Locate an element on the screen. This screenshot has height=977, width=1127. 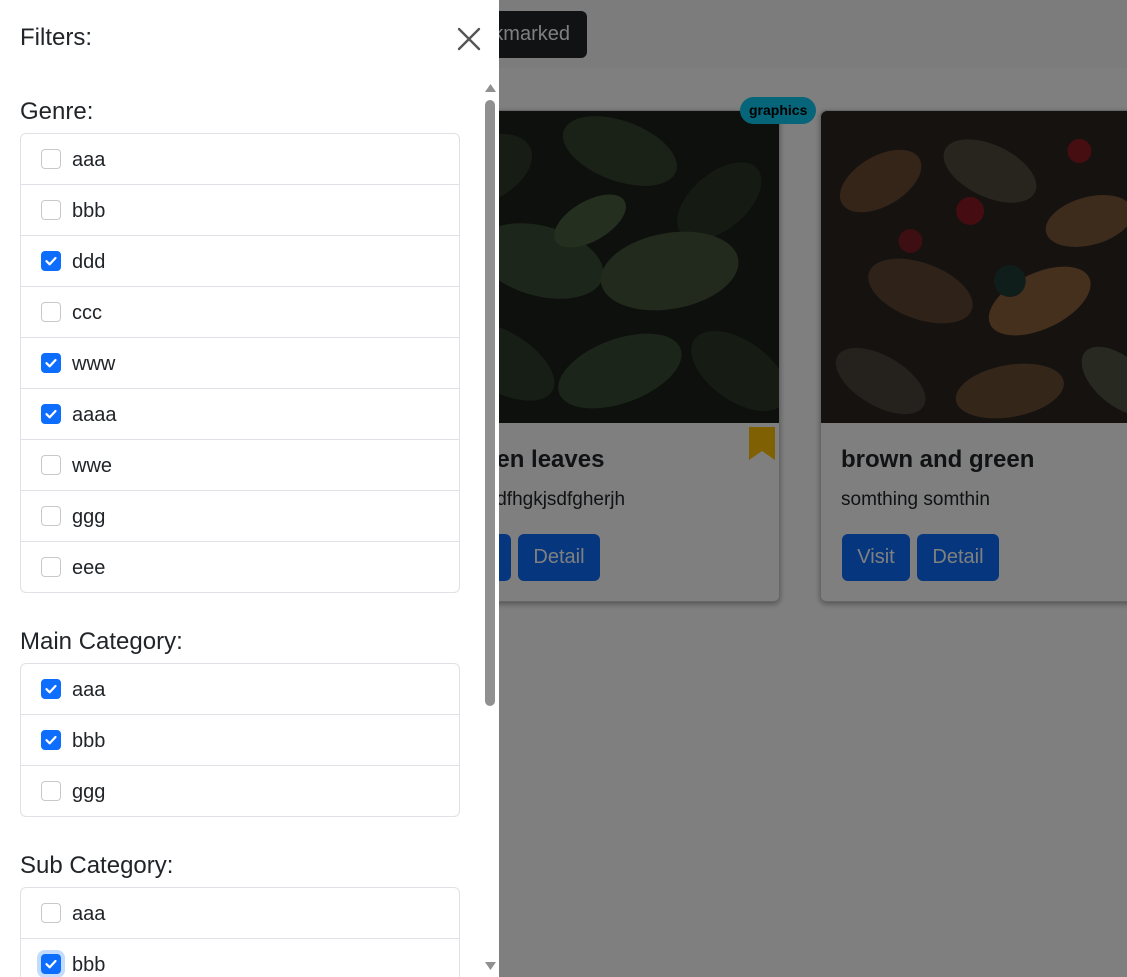
filter-item-label: eee is located at coordinates (89, 568).